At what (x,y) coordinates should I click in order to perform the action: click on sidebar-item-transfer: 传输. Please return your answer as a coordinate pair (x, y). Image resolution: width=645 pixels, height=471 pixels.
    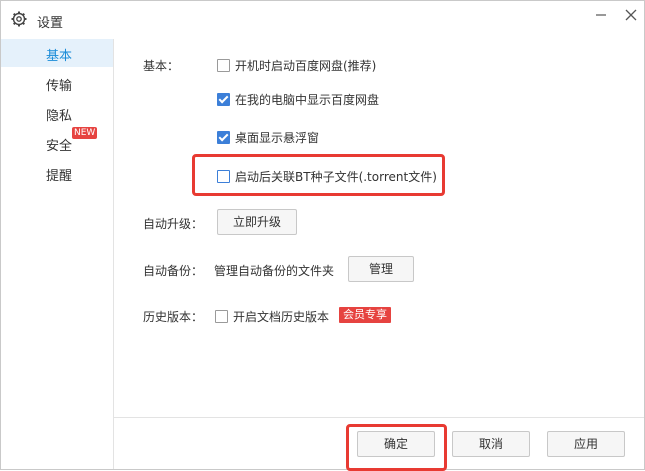
    Looking at the image, I should click on (57, 83).